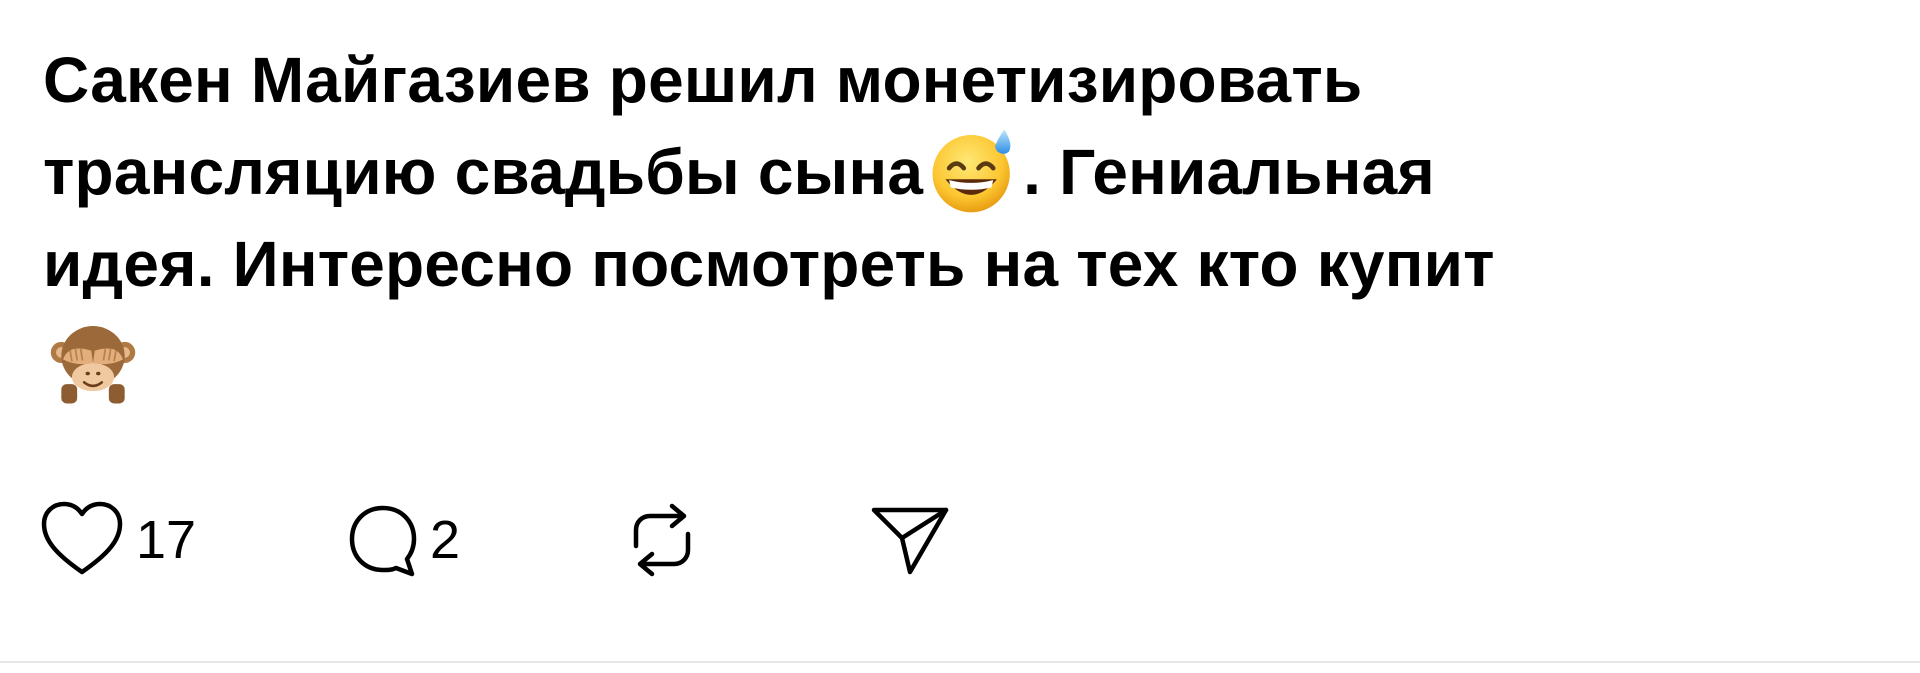  What do you see at coordinates (973, 170) in the screenshot?
I see `grinning-face-with-sweat-emoji` at bounding box center [973, 170].